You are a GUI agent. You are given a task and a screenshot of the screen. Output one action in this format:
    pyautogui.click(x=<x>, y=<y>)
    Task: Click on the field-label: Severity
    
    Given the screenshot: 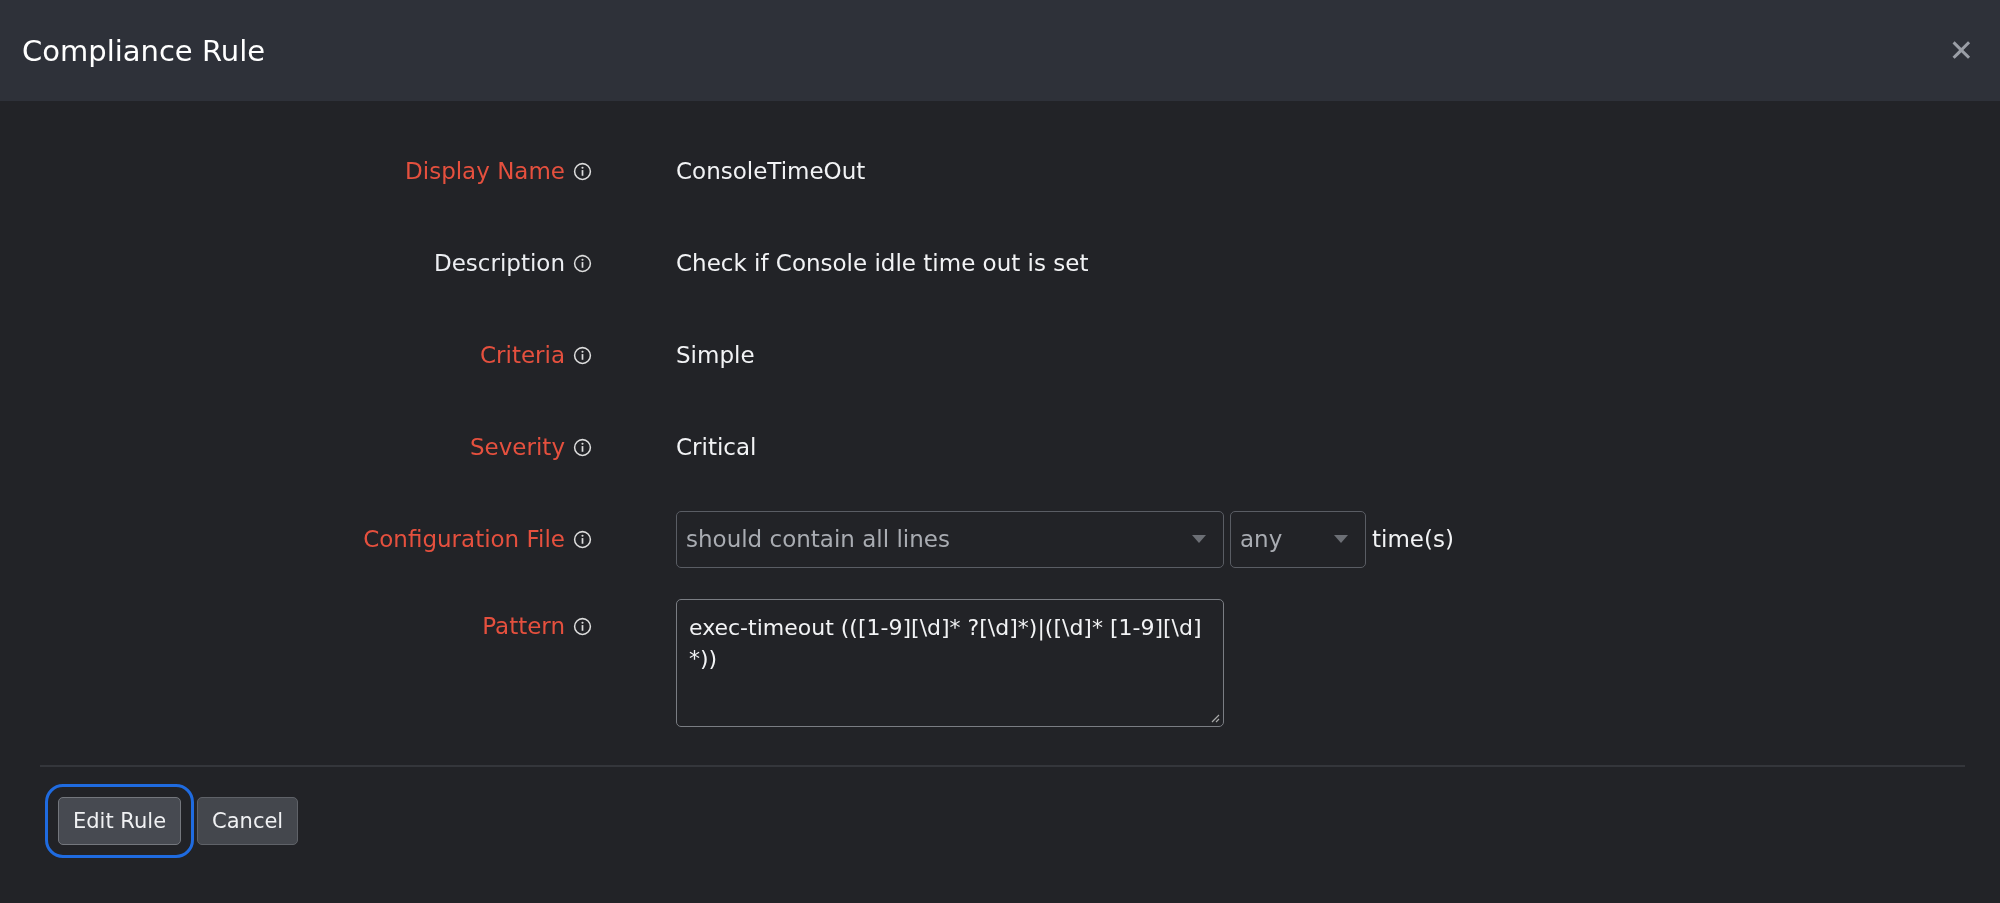 What is the action you would take?
    pyautogui.click(x=517, y=447)
    